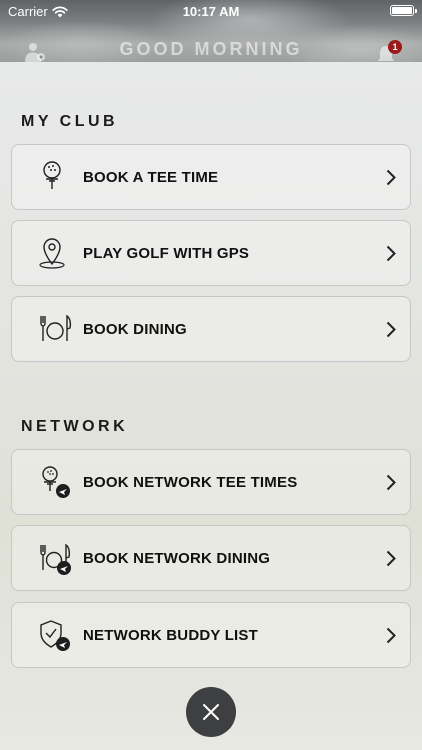 Image resolution: width=422 pixels, height=750 pixels. Describe the element at coordinates (52, 175) in the screenshot. I see `golf-ball-tee-icon` at that location.